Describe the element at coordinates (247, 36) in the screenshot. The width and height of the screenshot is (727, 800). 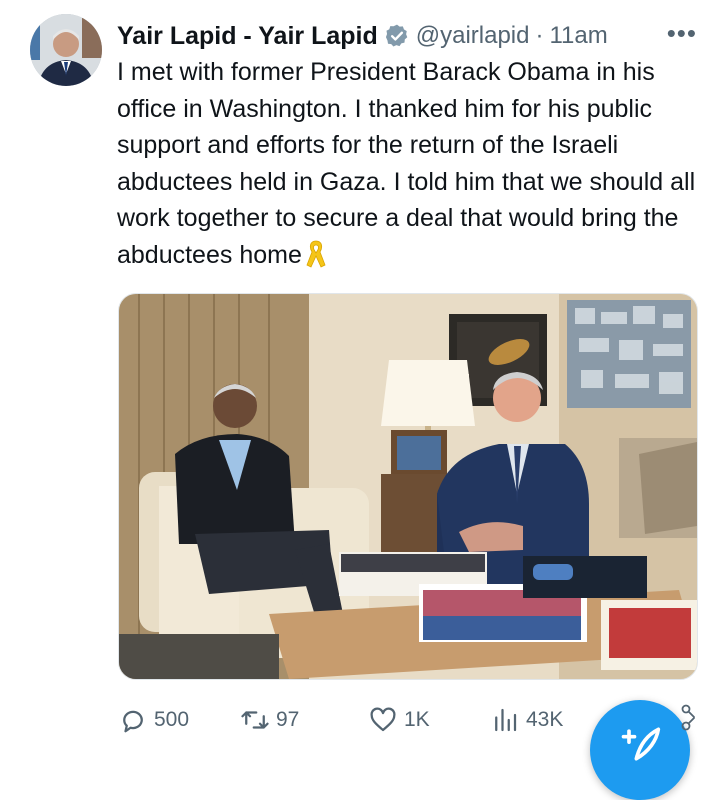
I see `author-name: Yair Lapid - Yair Lapid` at that location.